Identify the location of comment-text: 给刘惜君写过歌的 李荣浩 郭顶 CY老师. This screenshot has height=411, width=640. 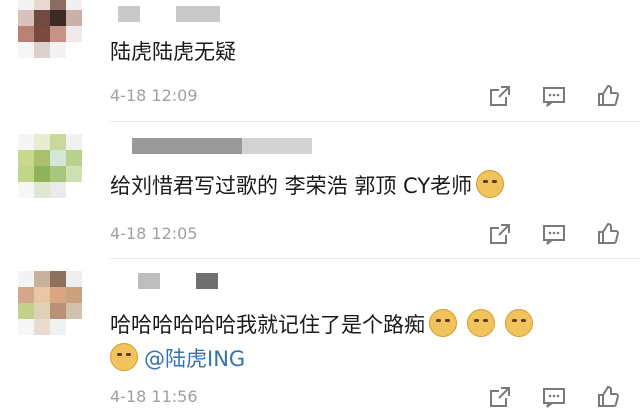
(307, 186).